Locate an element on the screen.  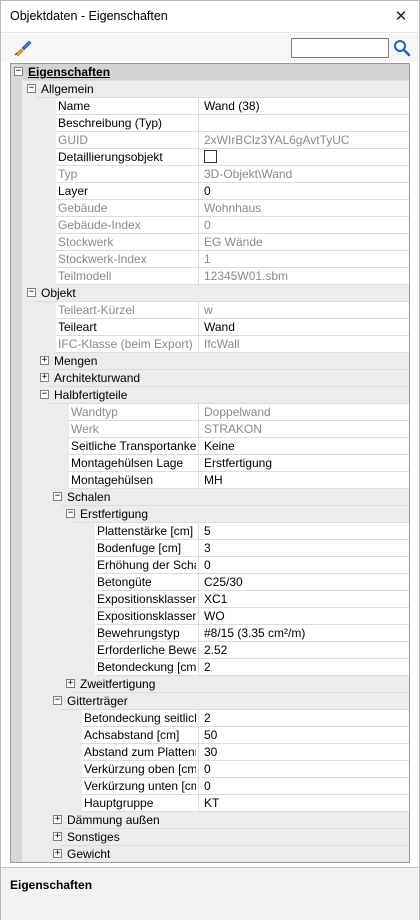
property-row: Betondeckung seitlich ...2 is located at coordinates (210, 718).